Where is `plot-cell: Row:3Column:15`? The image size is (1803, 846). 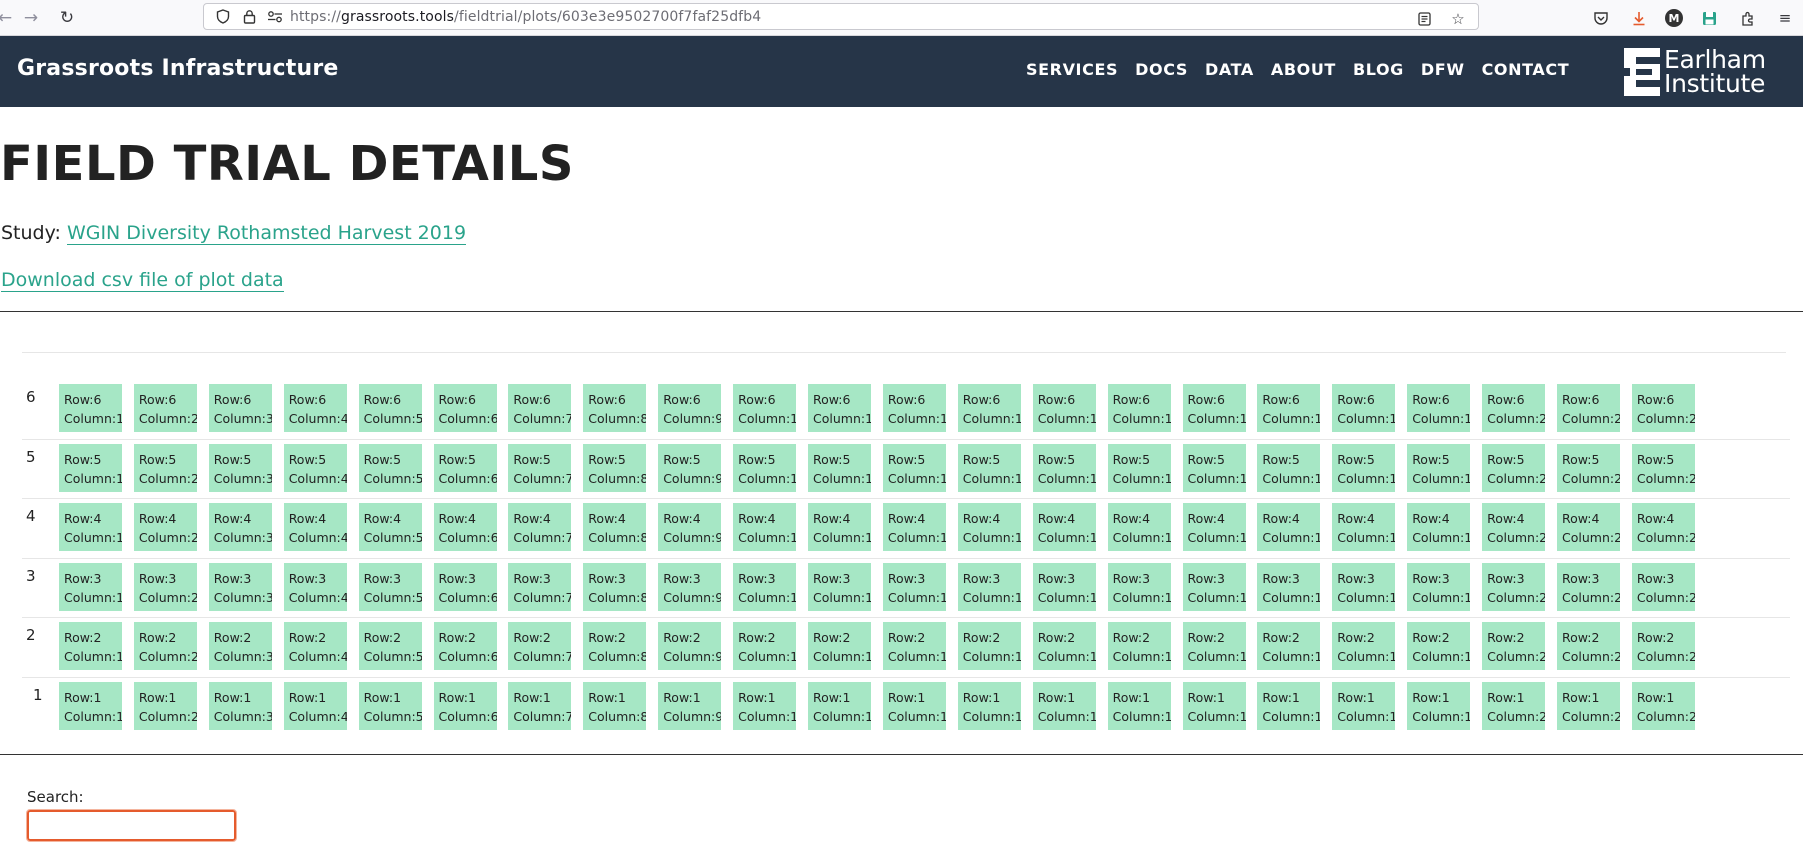 plot-cell: Row:3Column:15 is located at coordinates (1139, 586).